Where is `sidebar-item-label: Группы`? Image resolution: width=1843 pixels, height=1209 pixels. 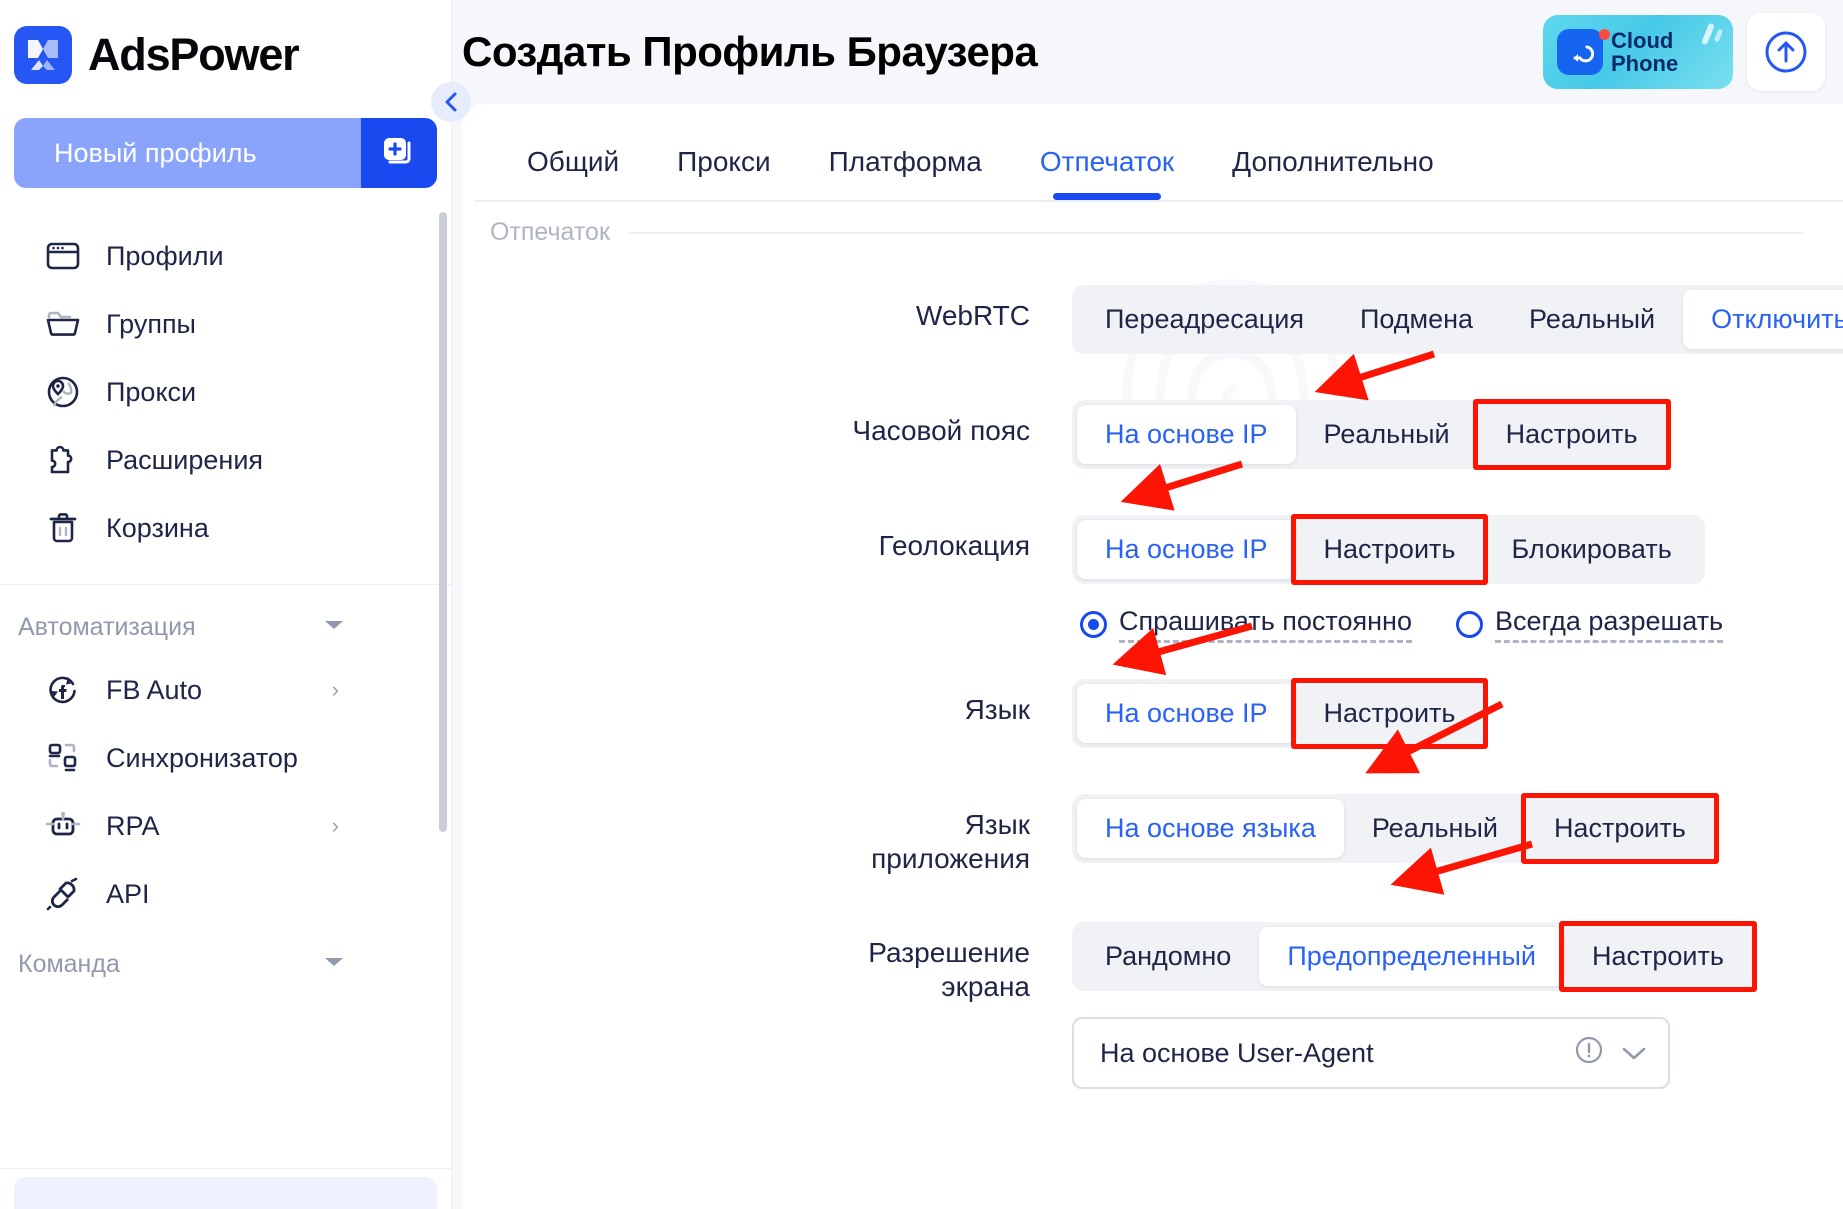
sidebar-item-label: Группы is located at coordinates (151, 323).